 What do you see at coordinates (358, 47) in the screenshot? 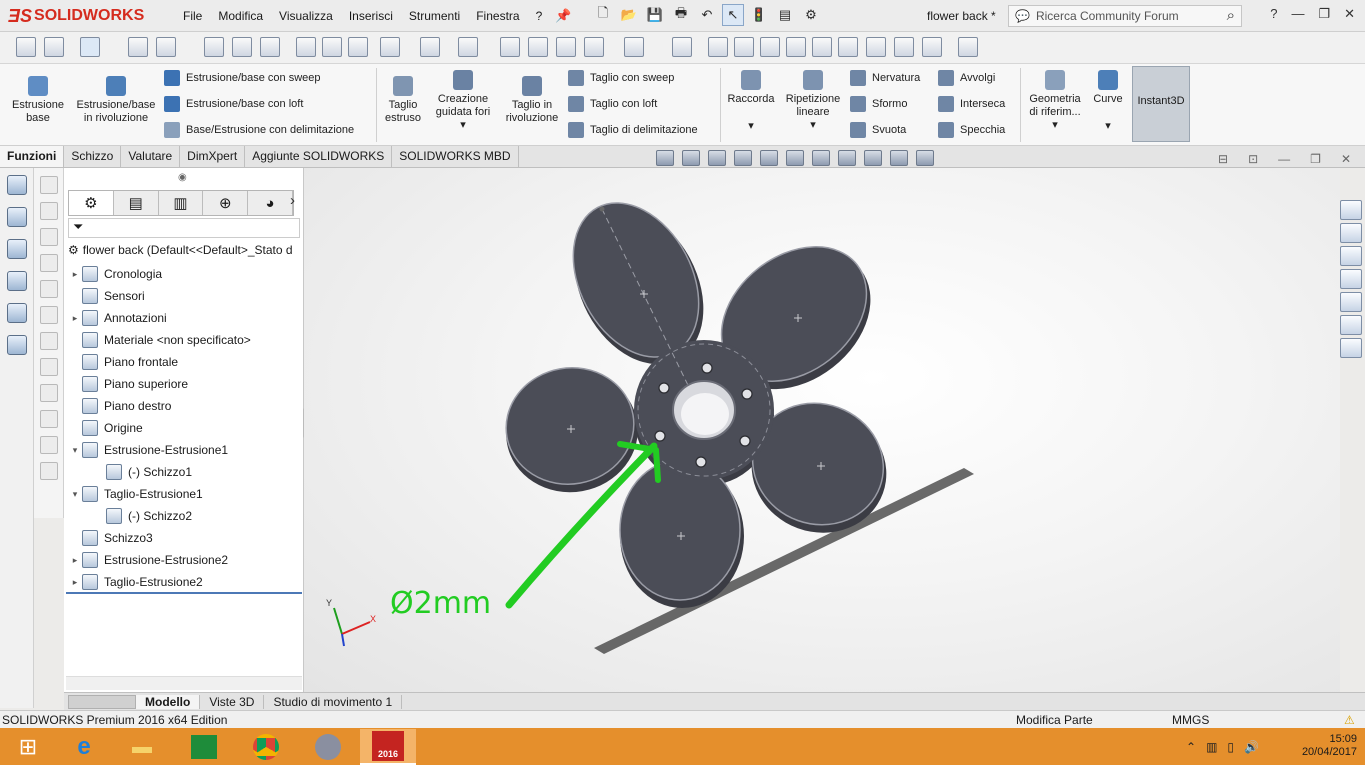
I see `zoom-icon` at bounding box center [358, 47].